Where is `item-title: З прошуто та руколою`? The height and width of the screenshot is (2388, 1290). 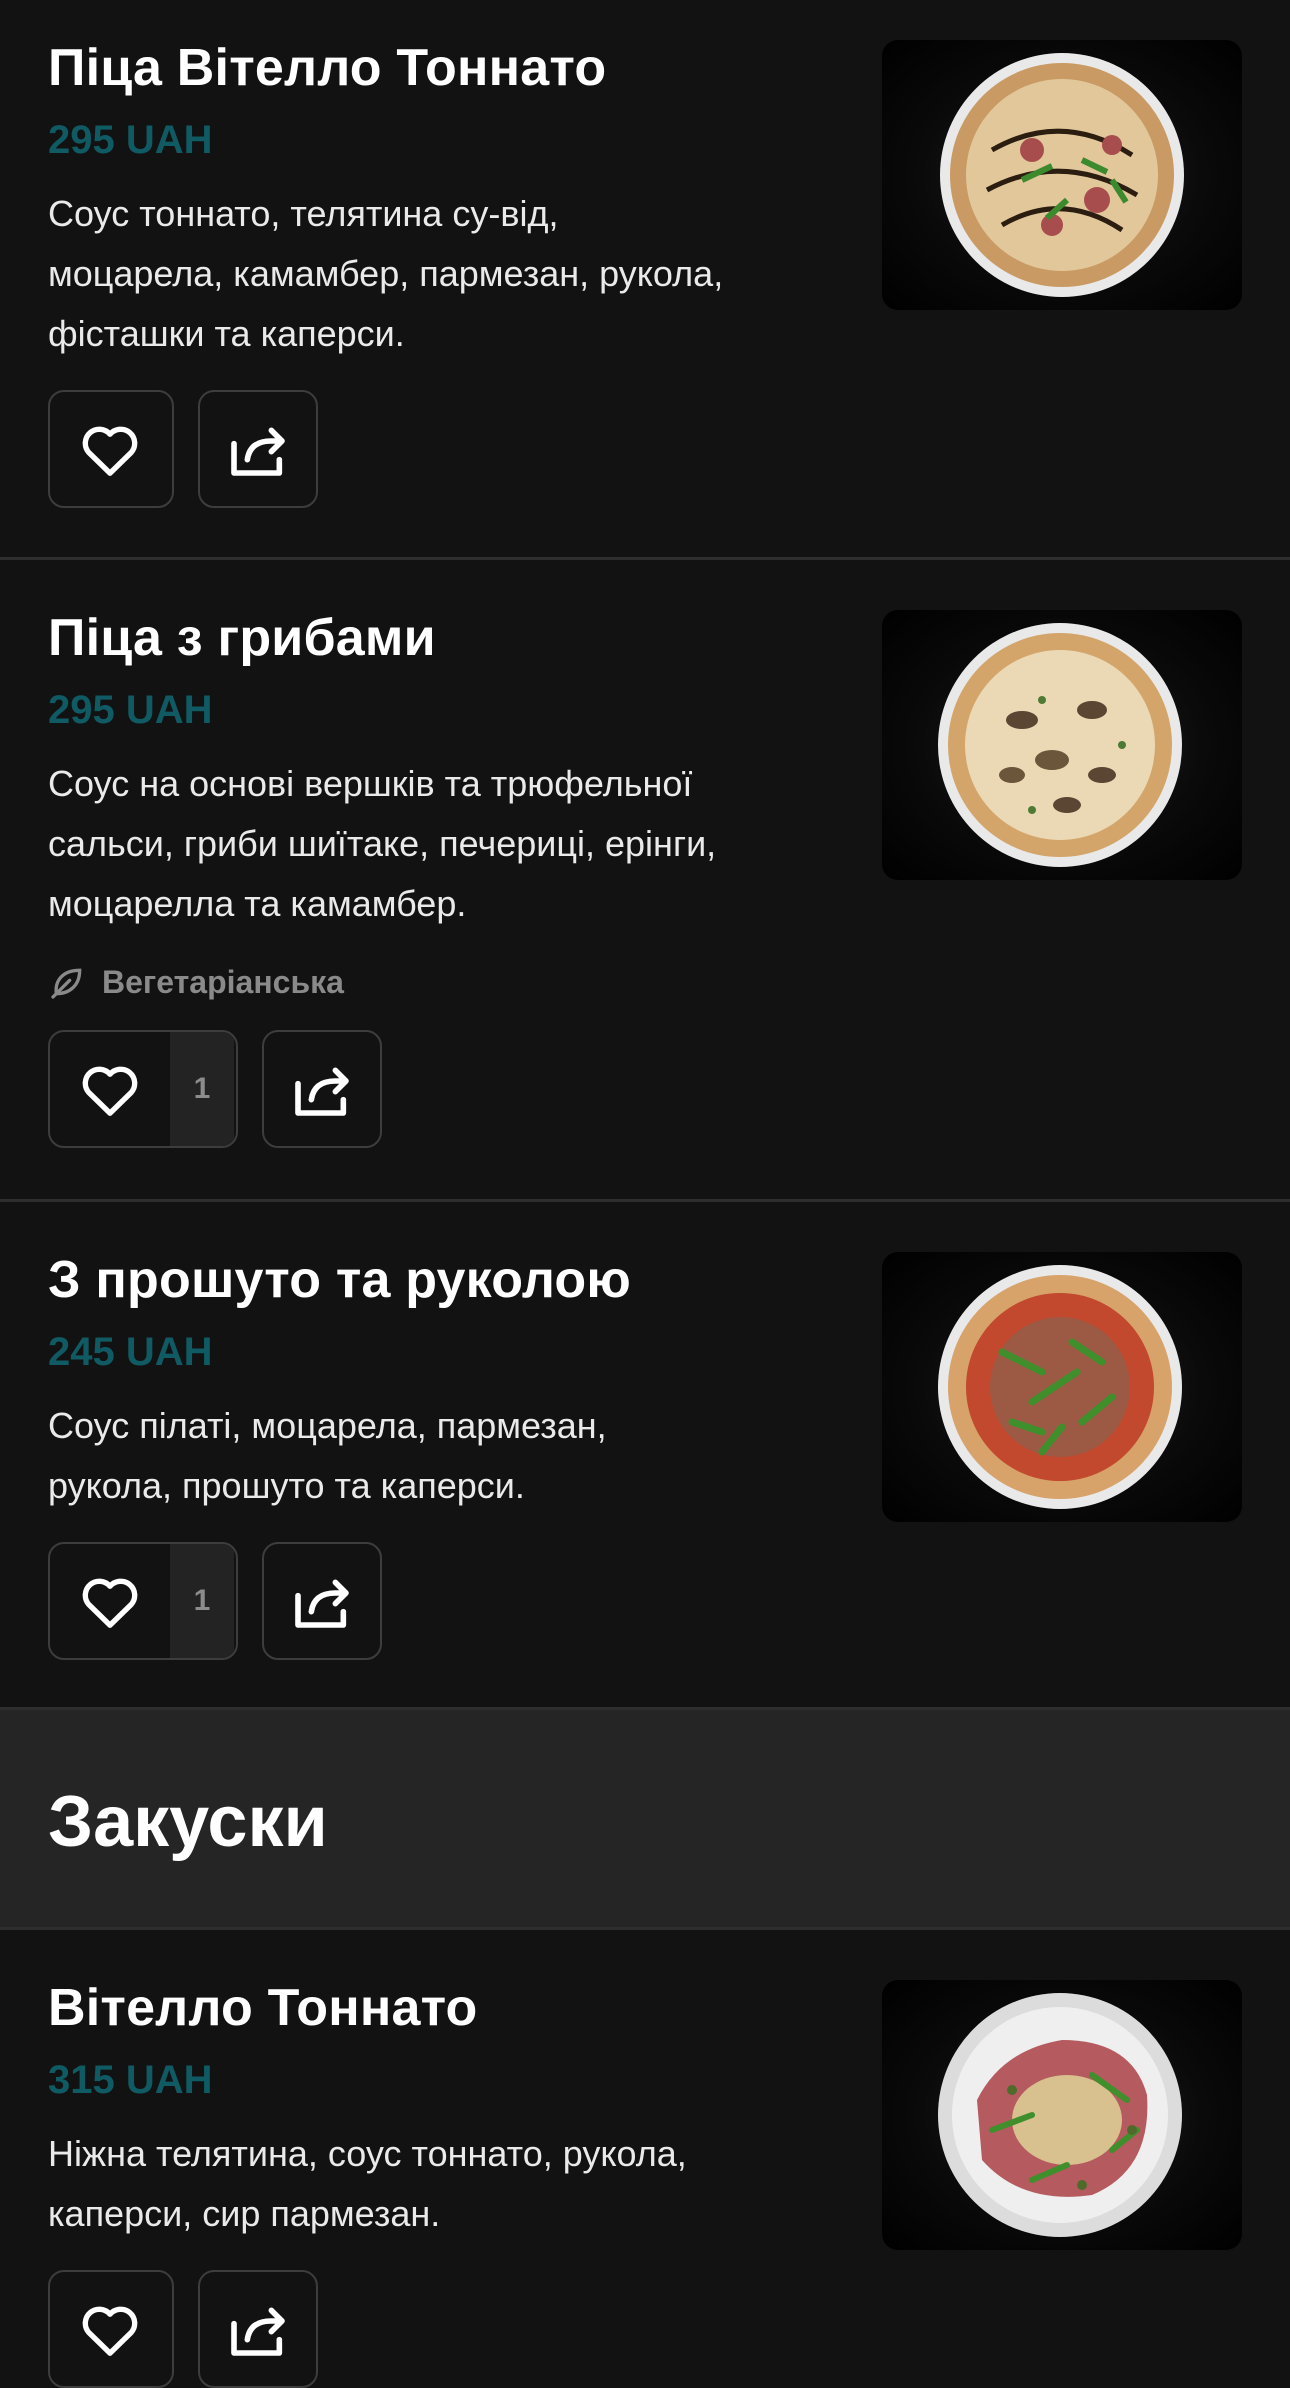 item-title: З прошуто та руколою is located at coordinates (340, 1280).